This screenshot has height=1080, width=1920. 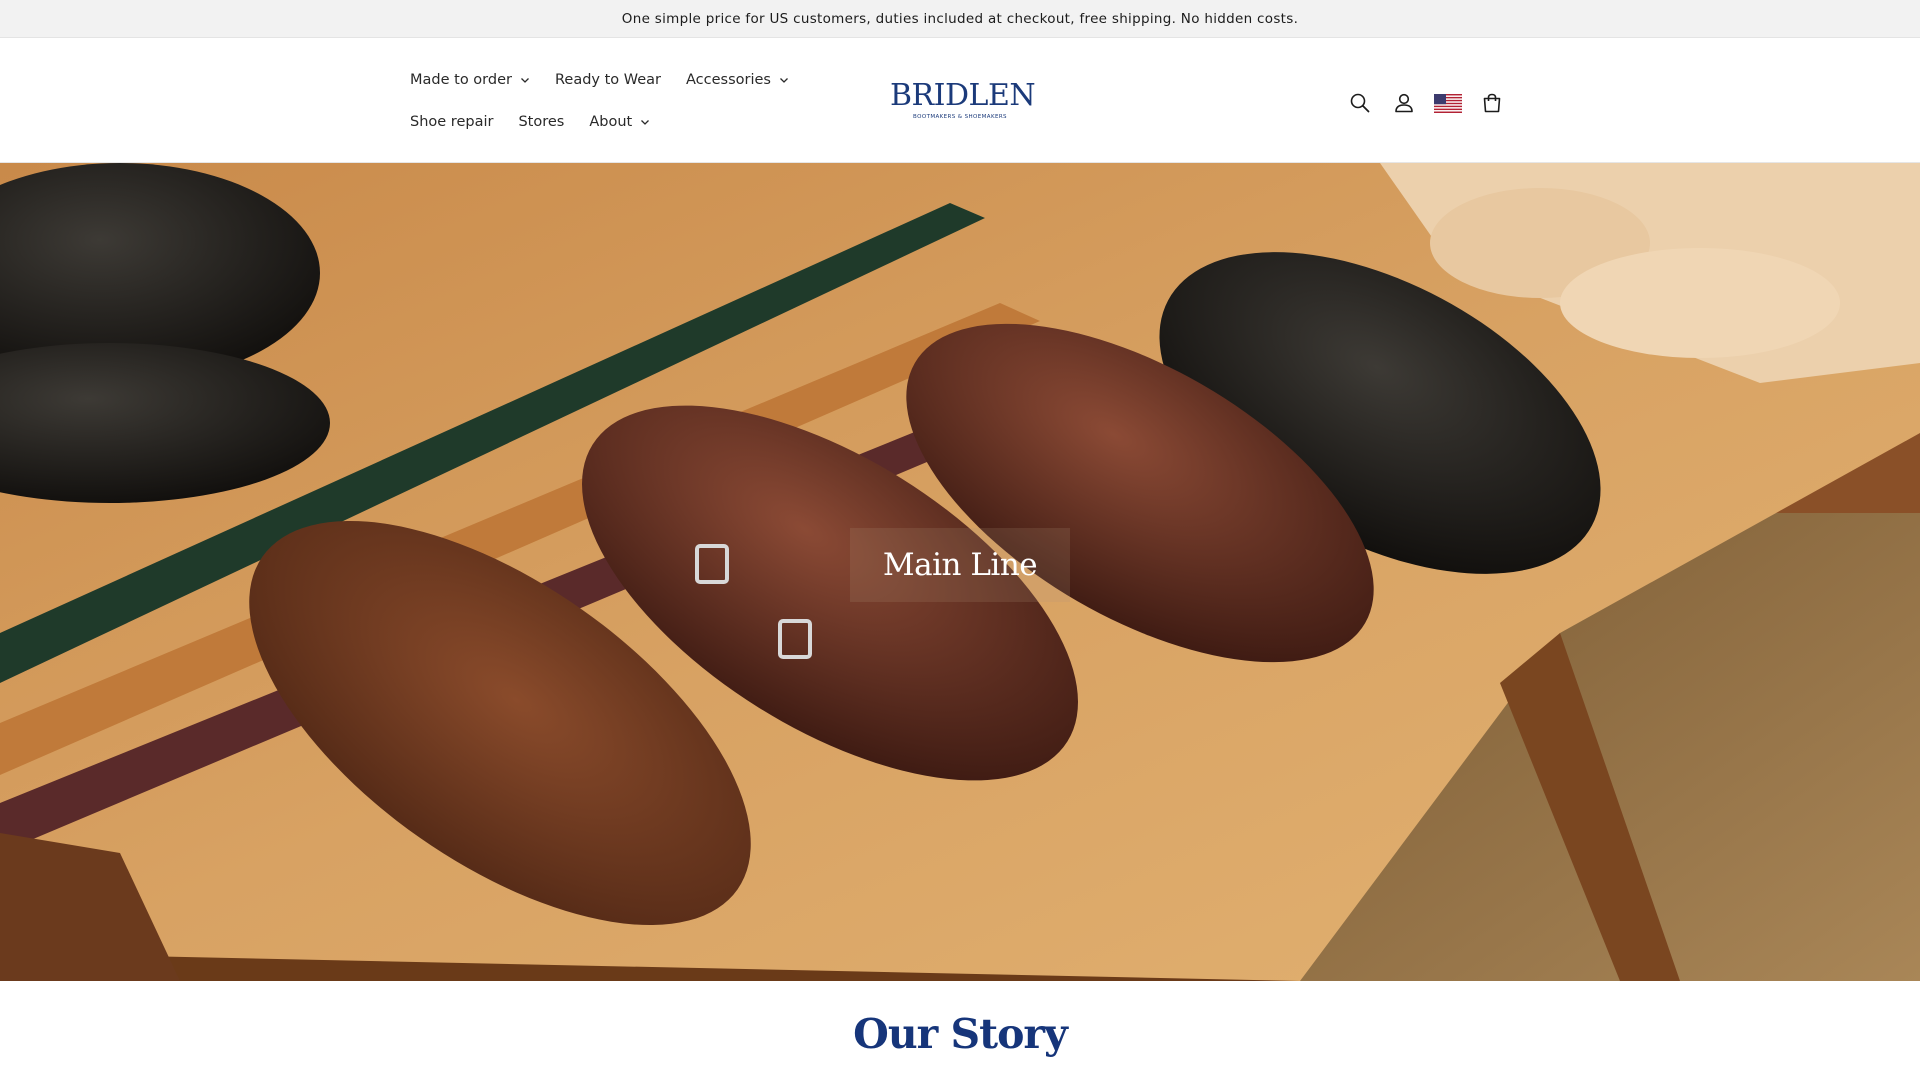 I want to click on header-icons, so click(x=1426, y=103).